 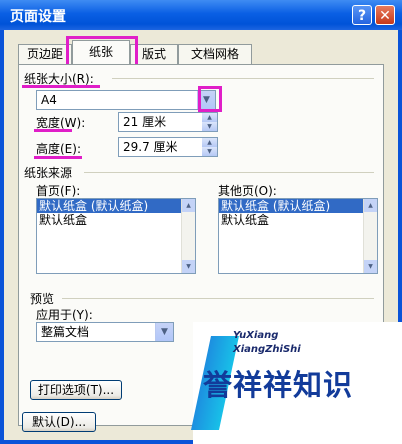 What do you see at coordinates (45, 54) in the screenshot?
I see `tab-margins: 页边距` at bounding box center [45, 54].